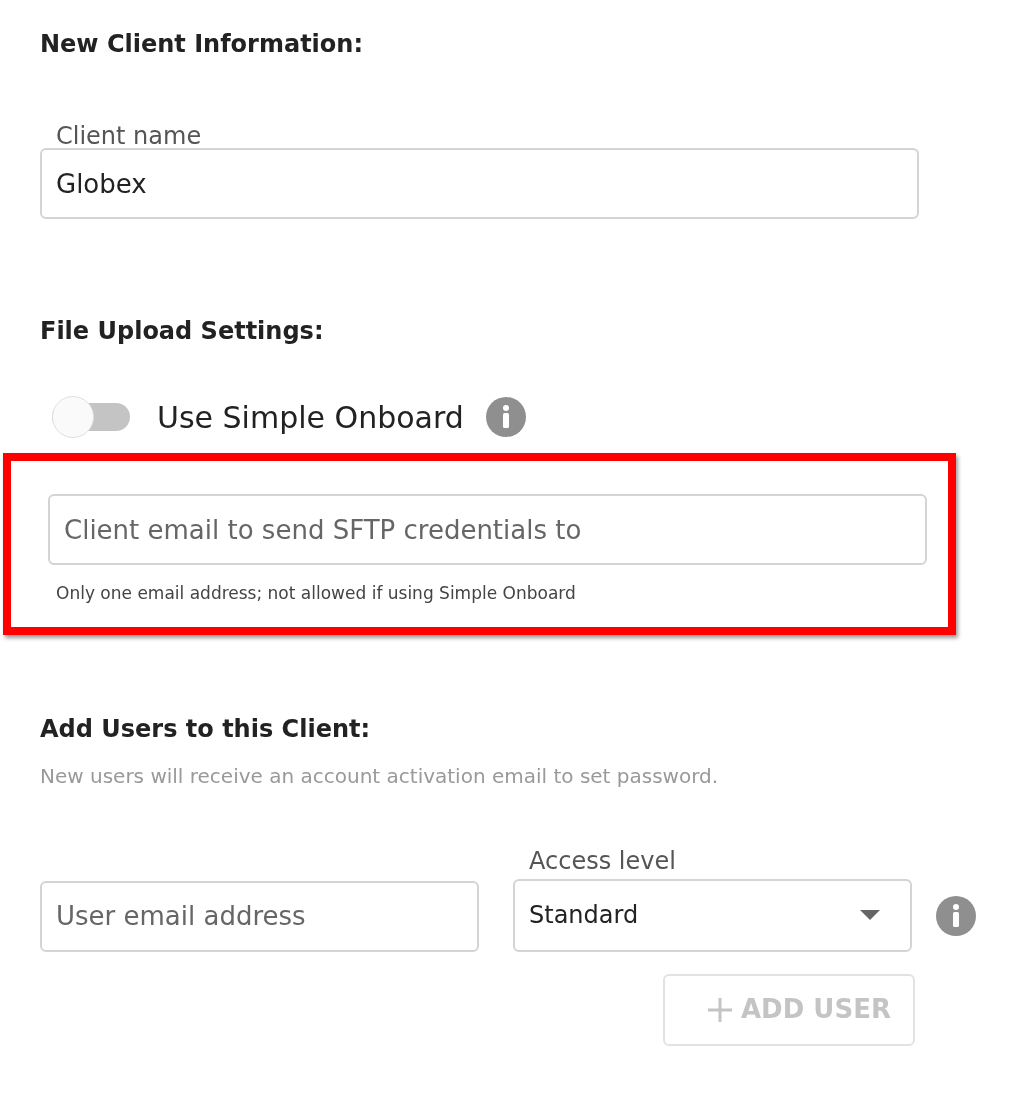 Image resolution: width=1030 pixels, height=1110 pixels. Describe the element at coordinates (712, 915) in the screenshot. I see `access-level-dropdown: Standard` at that location.